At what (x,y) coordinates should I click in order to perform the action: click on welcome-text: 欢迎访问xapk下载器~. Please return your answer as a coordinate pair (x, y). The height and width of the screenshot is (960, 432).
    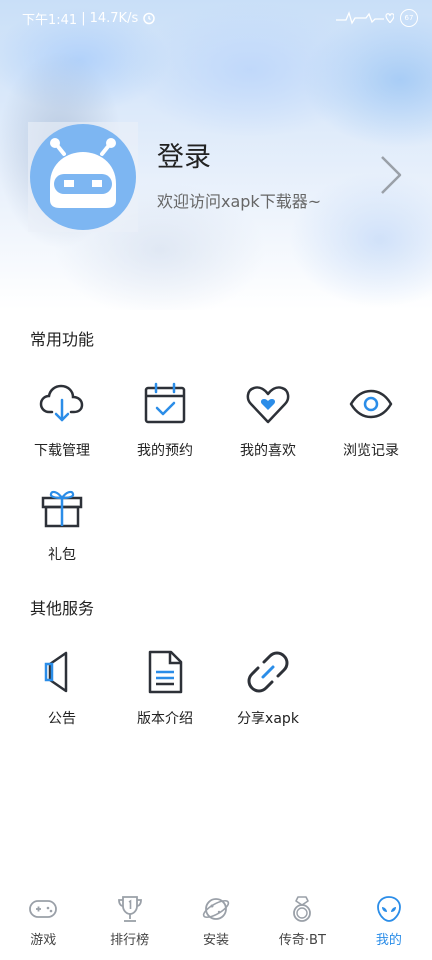
    Looking at the image, I should click on (239, 201).